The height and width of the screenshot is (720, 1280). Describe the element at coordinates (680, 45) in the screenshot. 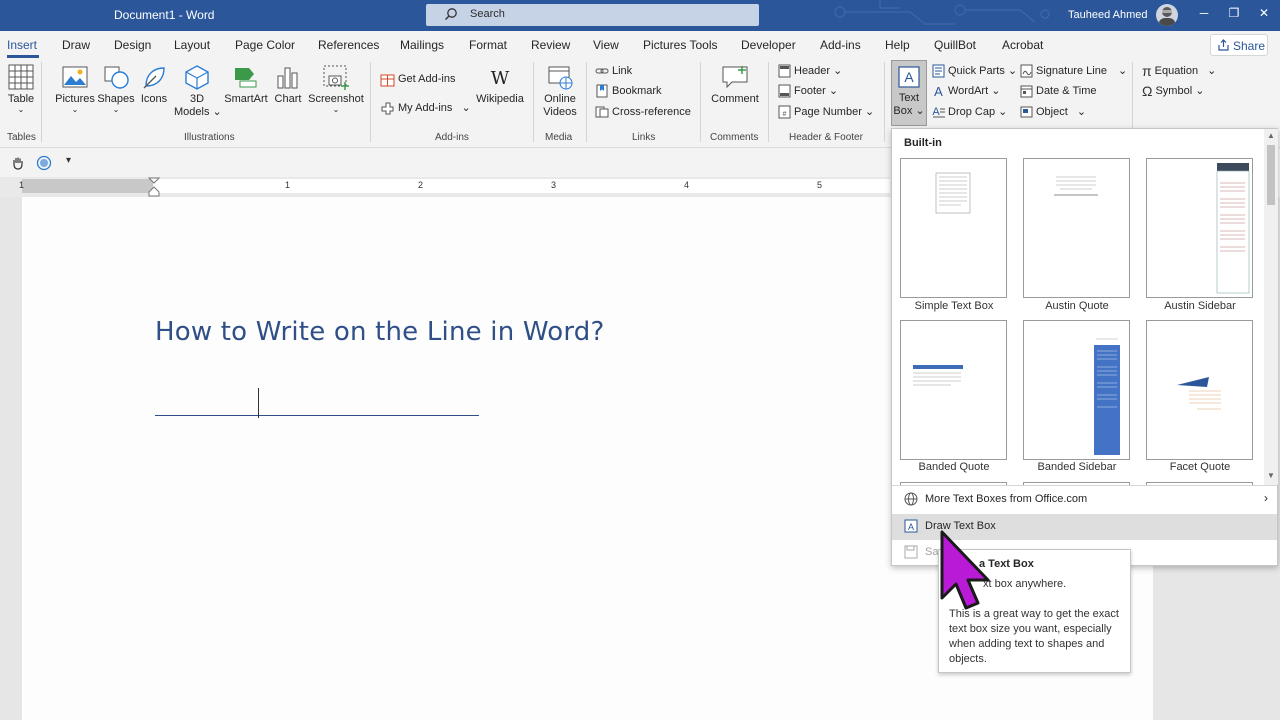

I see `tab-pictures-tools: Pictures Tools` at that location.